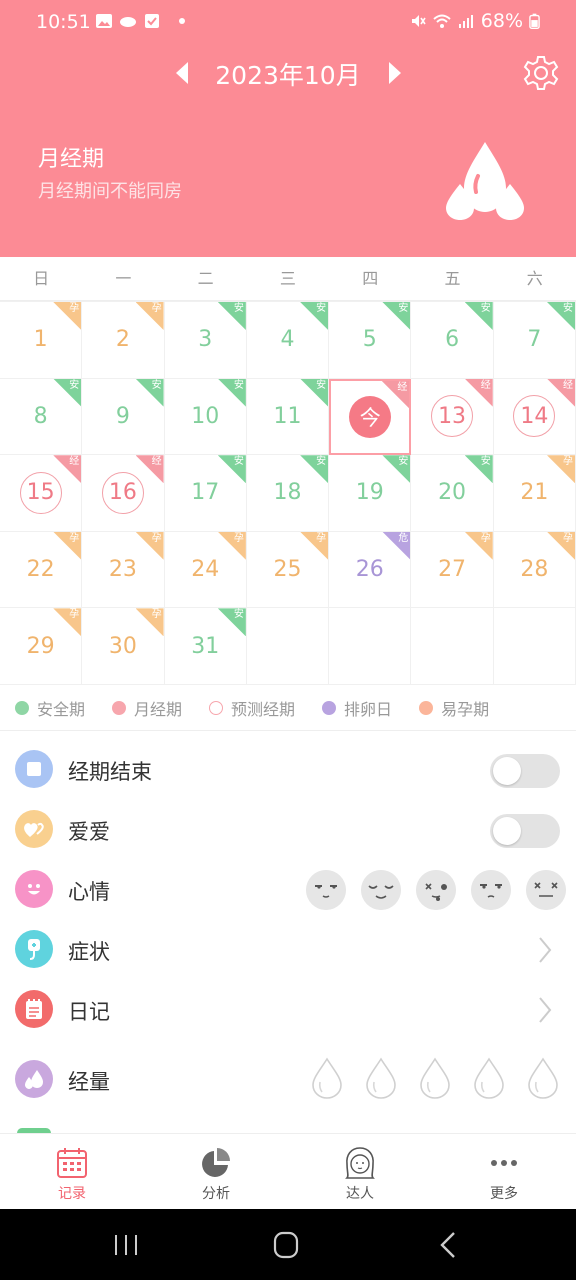 This screenshot has width=576, height=1280. I want to click on status-bar: 10:51 68%, so click(288, 23).